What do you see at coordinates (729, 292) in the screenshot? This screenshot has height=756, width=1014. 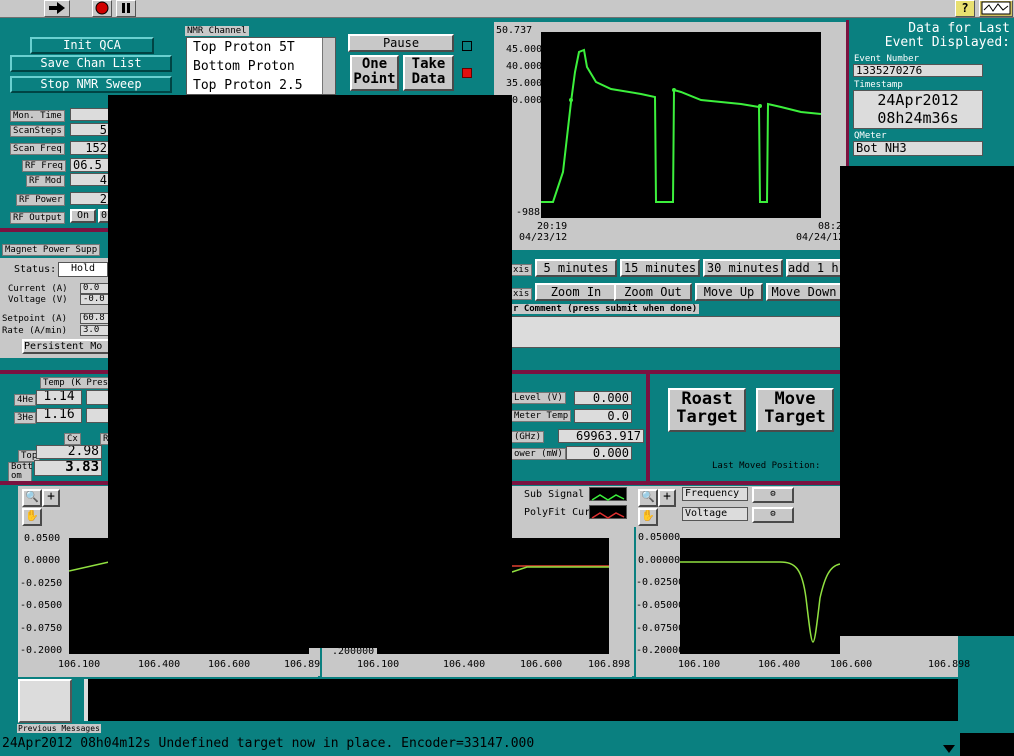 I see `move-up-button: Move Up` at bounding box center [729, 292].